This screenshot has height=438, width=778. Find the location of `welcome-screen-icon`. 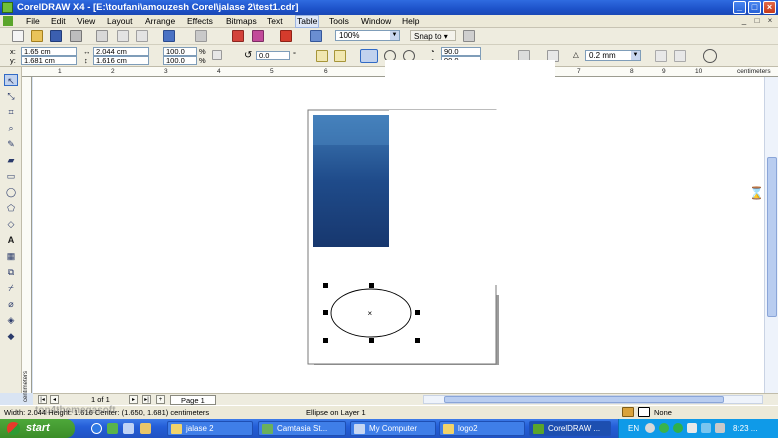

welcome-screen-icon is located at coordinates (316, 36).